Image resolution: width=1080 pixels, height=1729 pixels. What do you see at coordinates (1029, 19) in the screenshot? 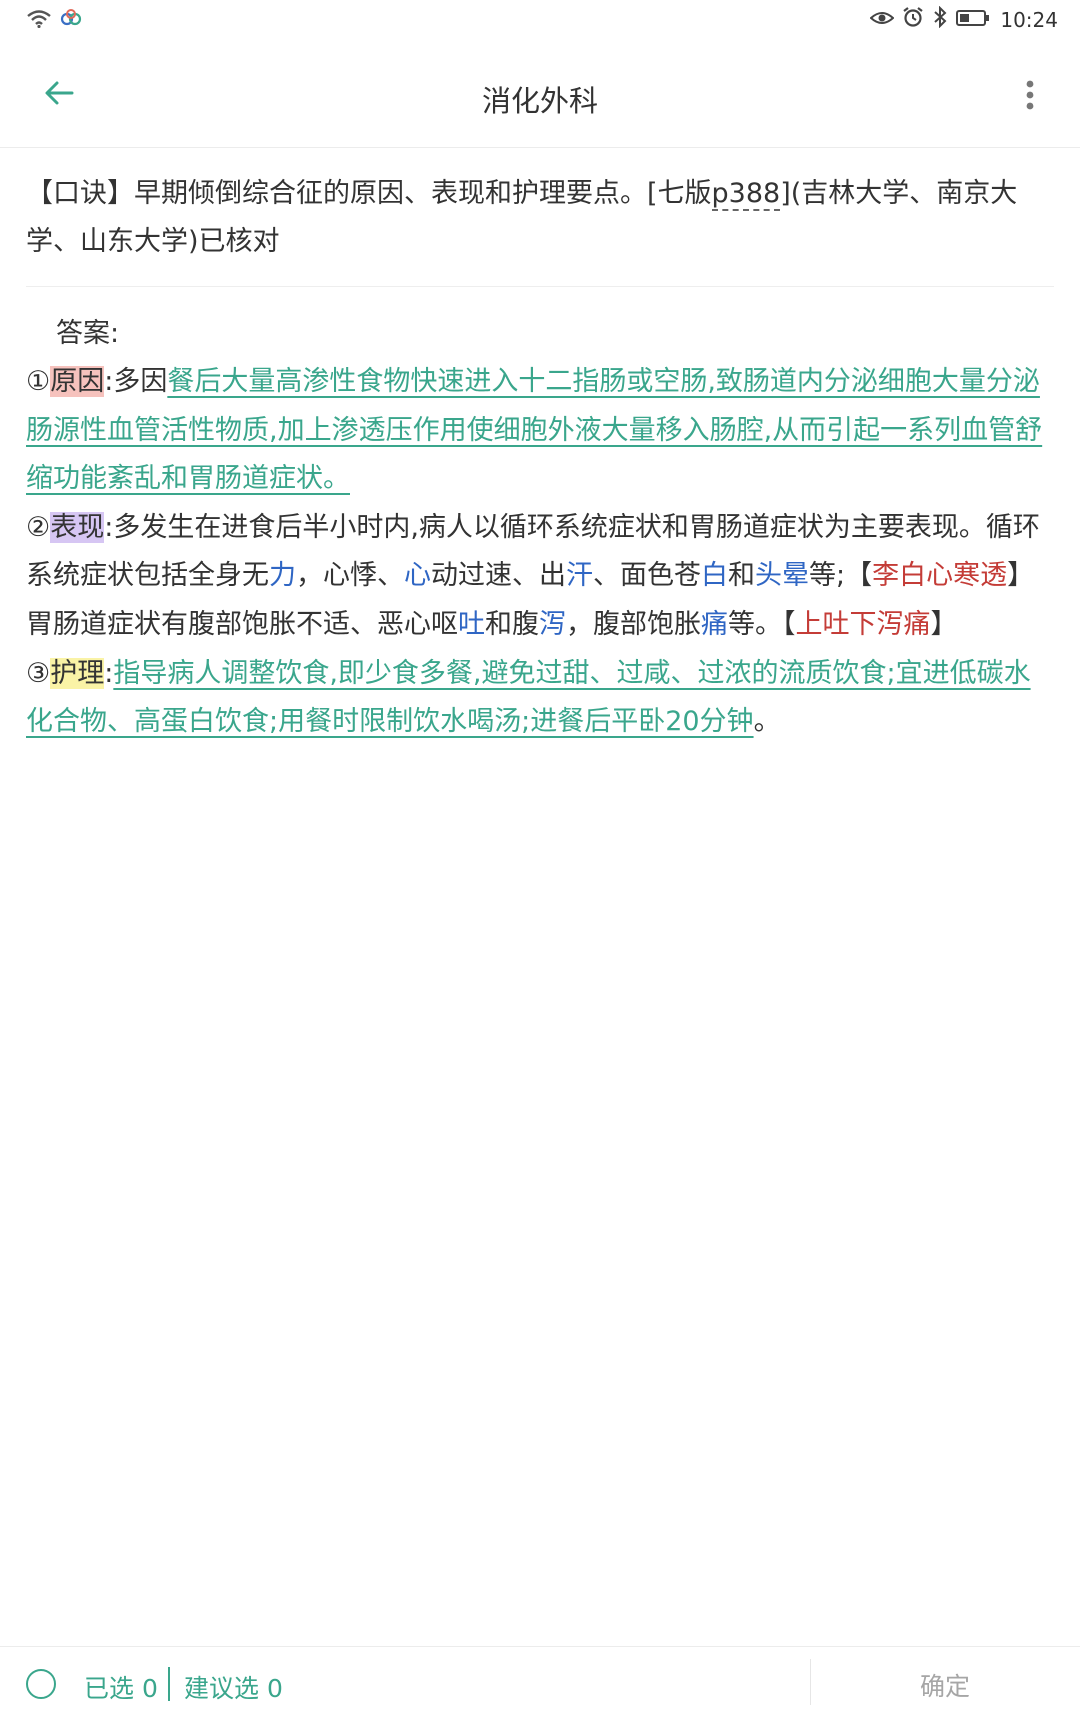
I see `status-time: 10:24` at bounding box center [1029, 19].